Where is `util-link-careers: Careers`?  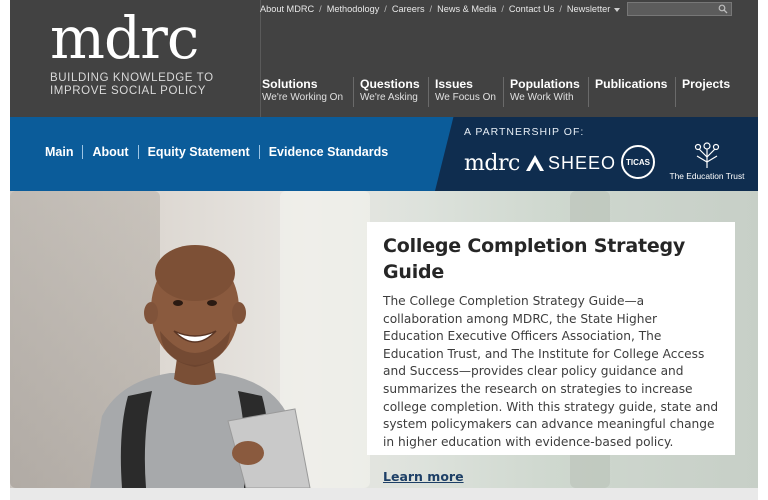
util-link-careers: Careers is located at coordinates (408, 9).